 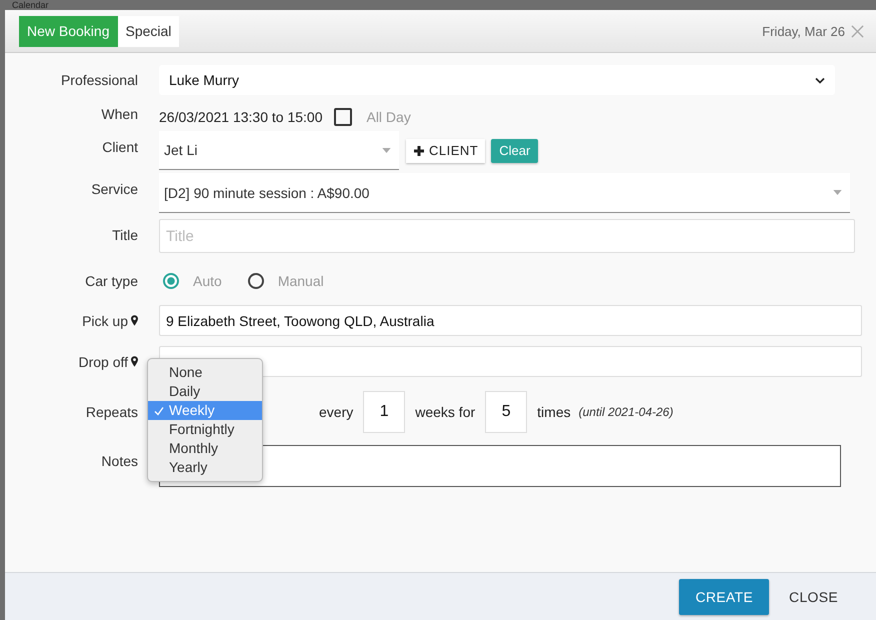 I want to click on field-label: Client, so click(x=119, y=146).